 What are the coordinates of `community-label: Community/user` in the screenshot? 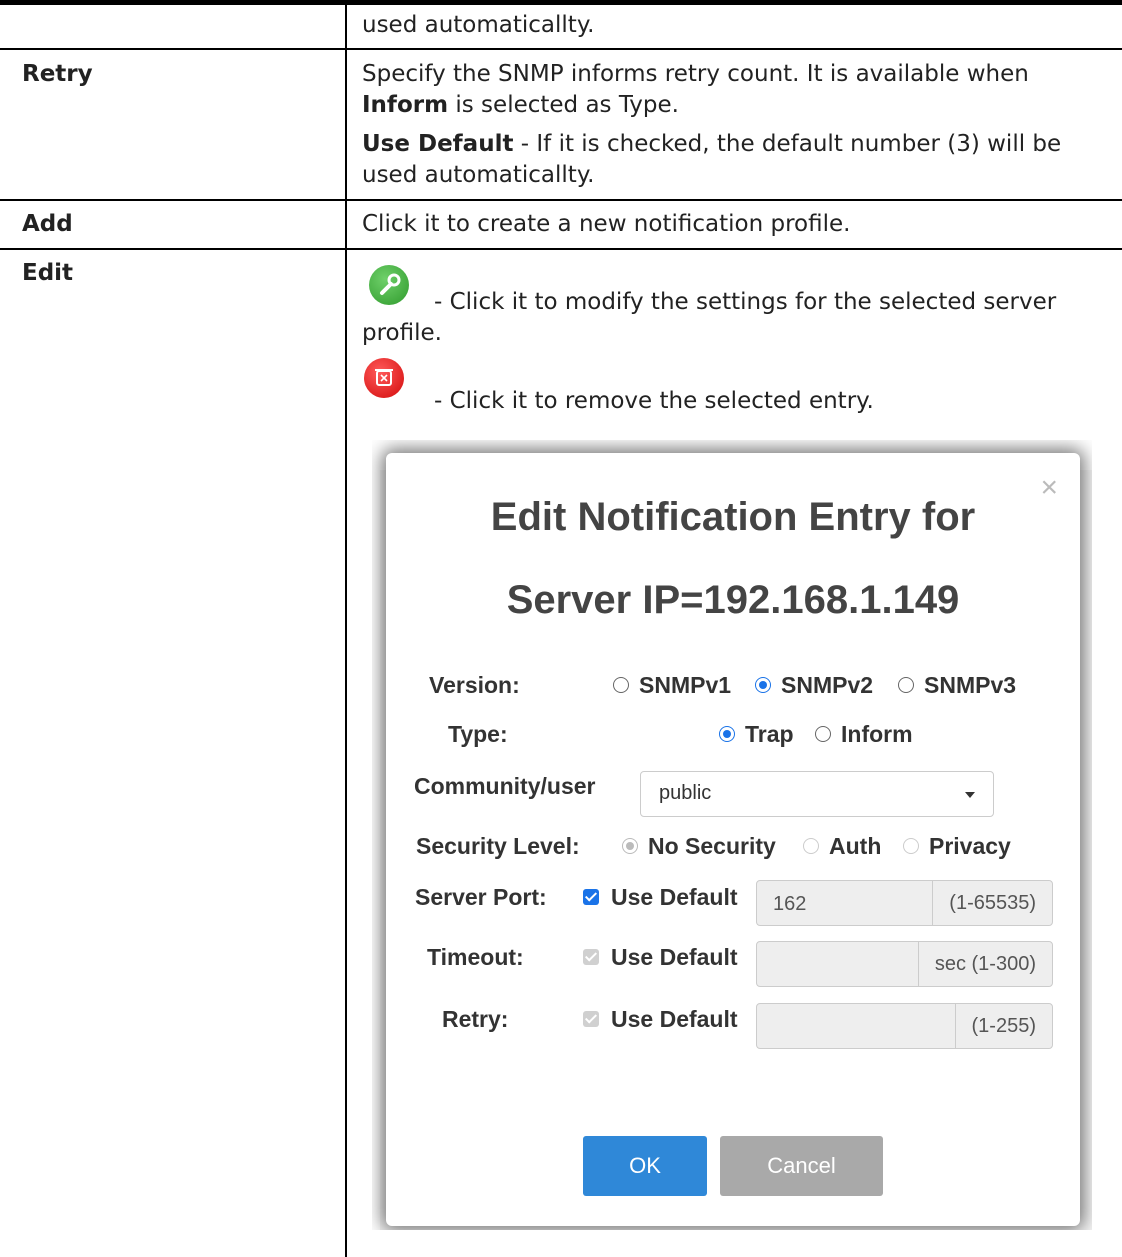 It's located at (505, 786).